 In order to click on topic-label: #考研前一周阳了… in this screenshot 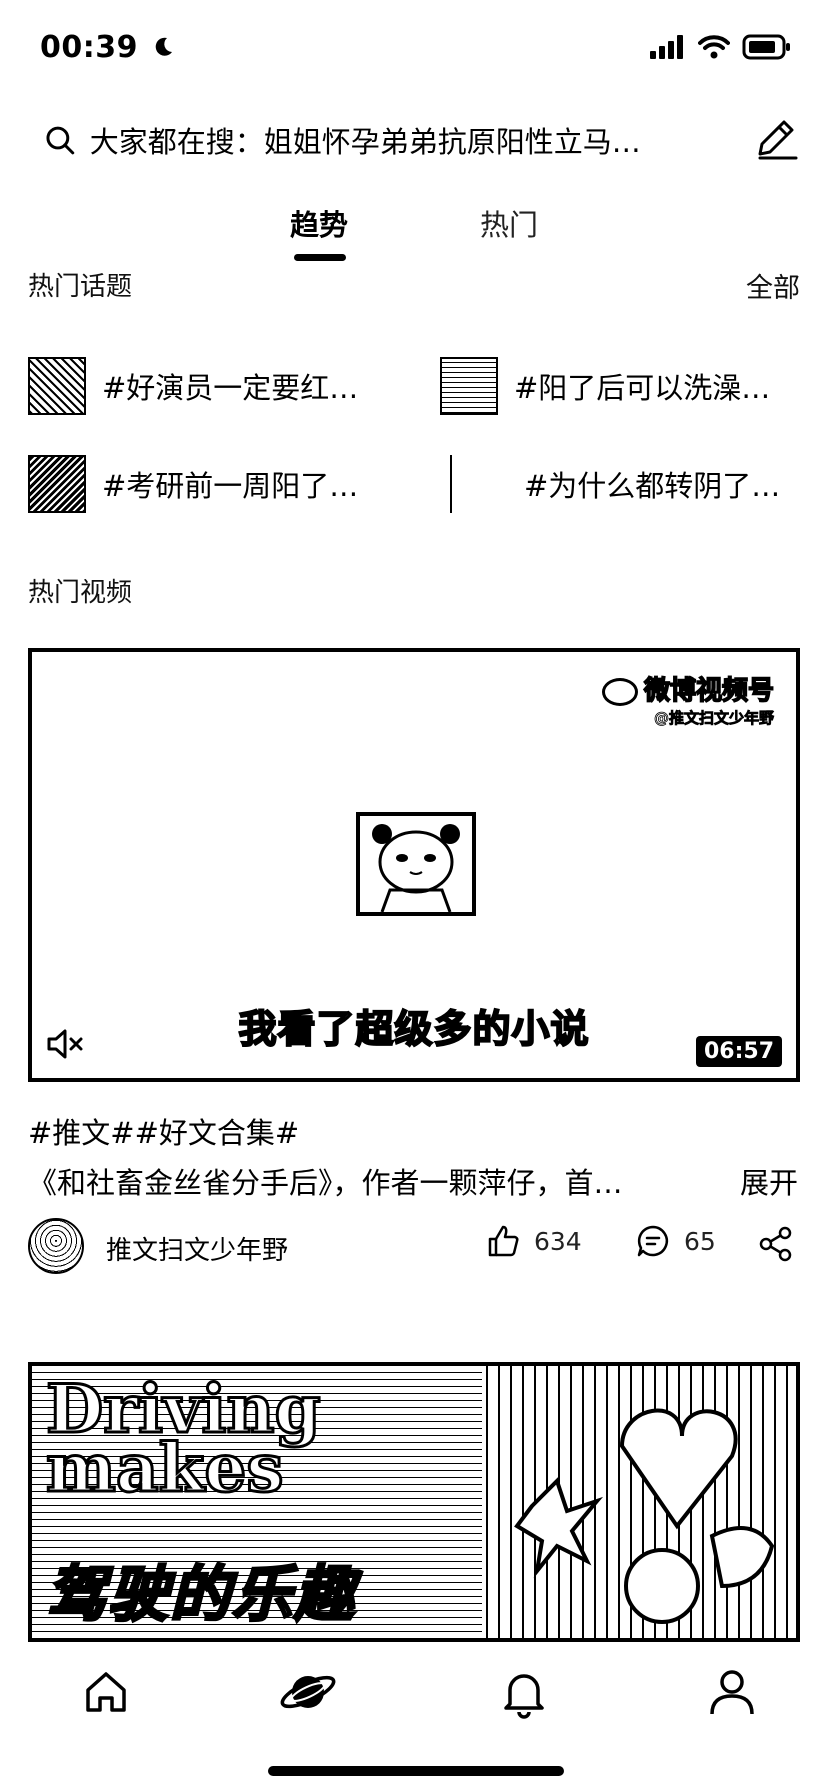, I will do `click(230, 486)`.